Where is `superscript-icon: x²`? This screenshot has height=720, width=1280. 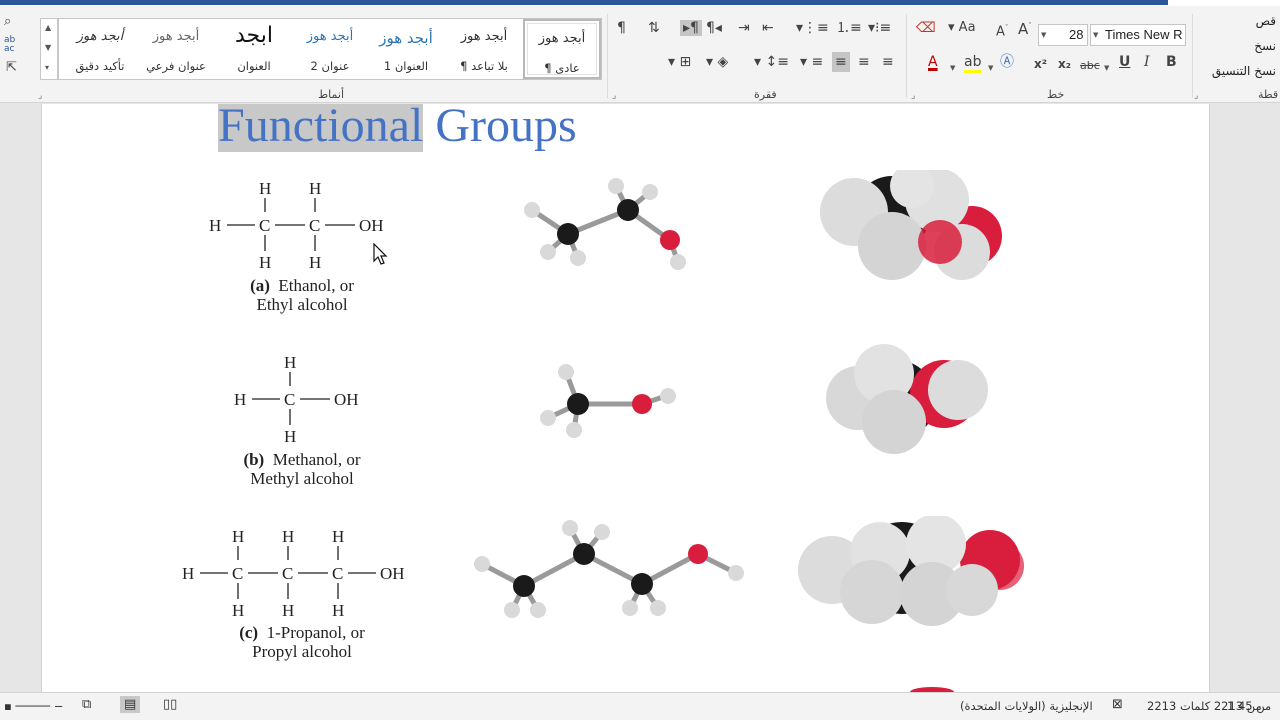
superscript-icon: x² is located at coordinates (1040, 64).